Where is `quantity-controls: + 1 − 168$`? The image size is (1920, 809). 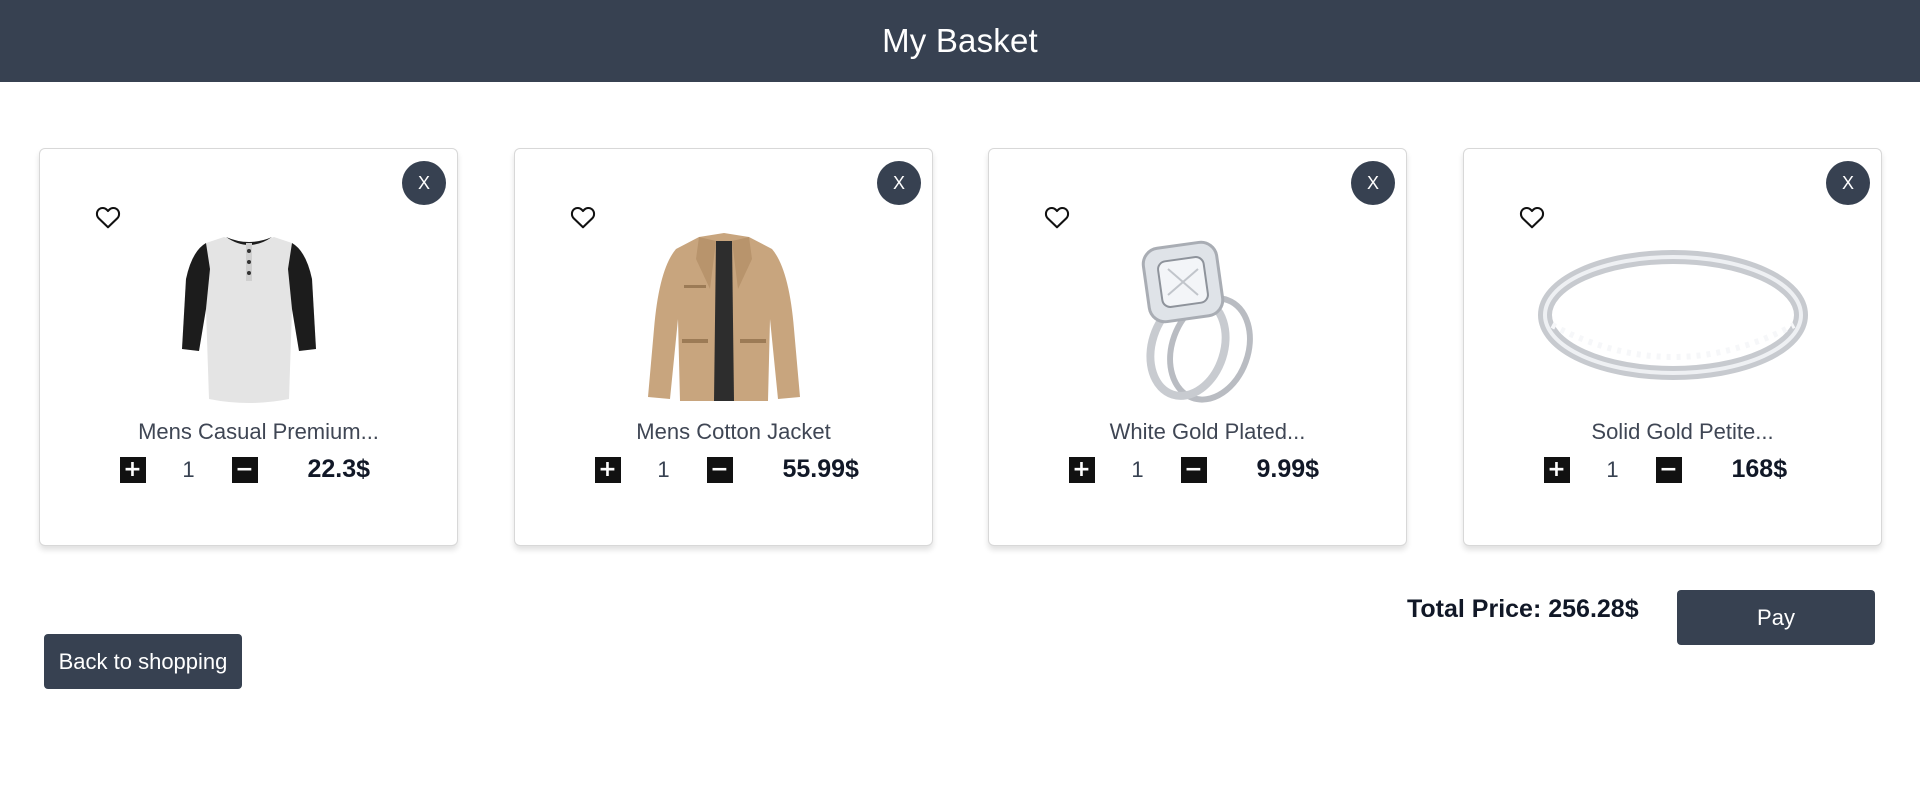
quantity-controls: + 1 − 168$ is located at coordinates (1672, 469).